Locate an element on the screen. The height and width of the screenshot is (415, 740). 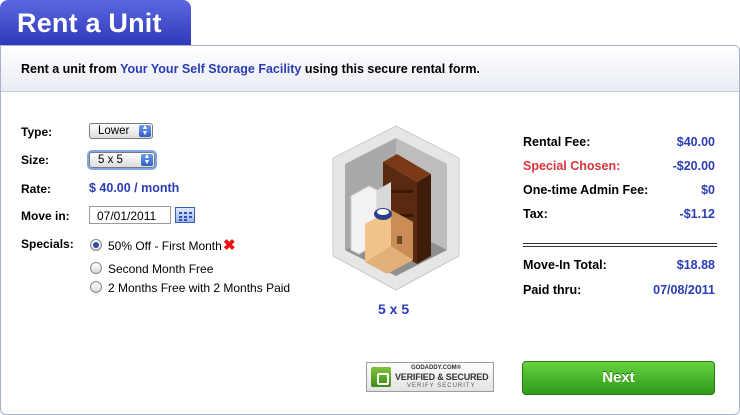
facility-link: Your Your Self Storage Facility is located at coordinates (210, 69).